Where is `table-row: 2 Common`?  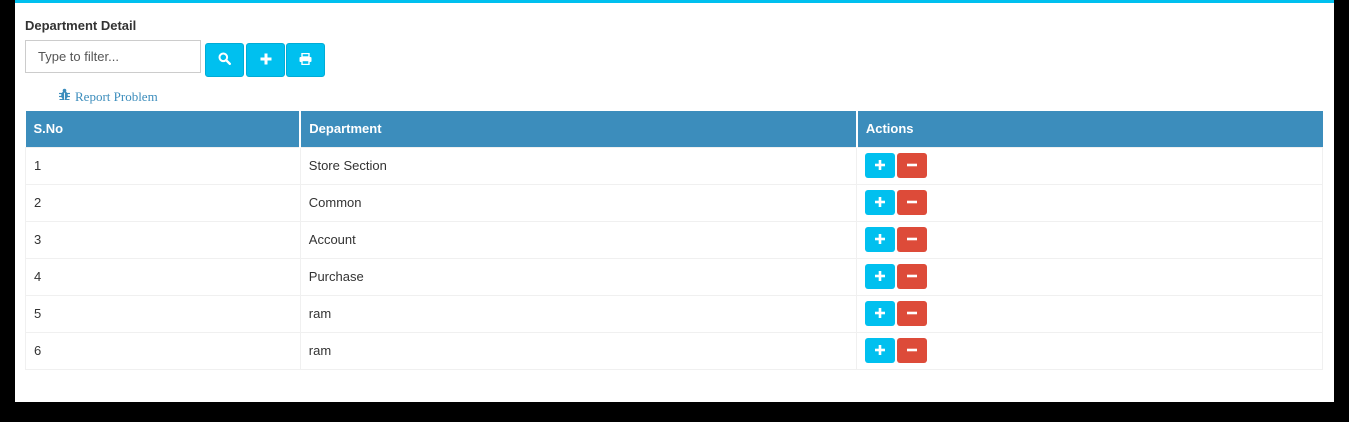
table-row: 2 Common is located at coordinates (674, 202).